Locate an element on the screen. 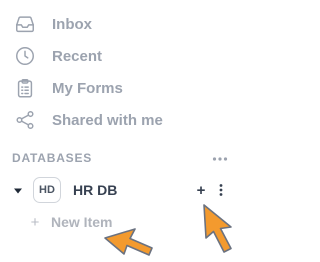  databases-section-header: DATABASES is located at coordinates (52, 158).